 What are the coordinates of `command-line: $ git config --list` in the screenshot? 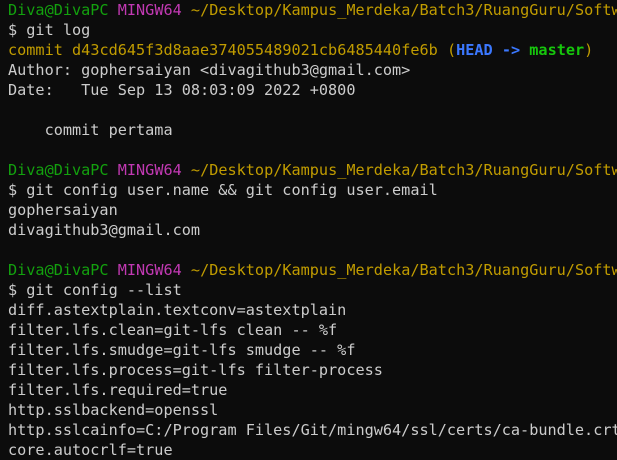 It's located at (95, 290).